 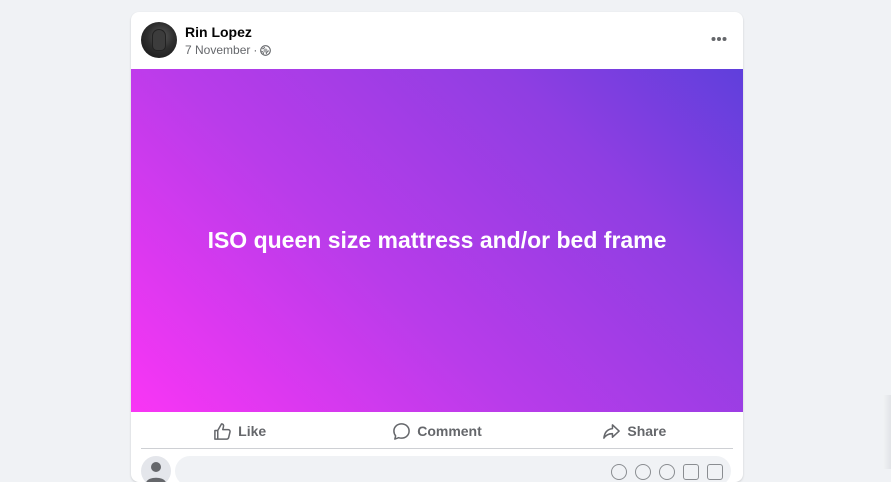 I want to click on comment-button: Comment, so click(x=436, y=431).